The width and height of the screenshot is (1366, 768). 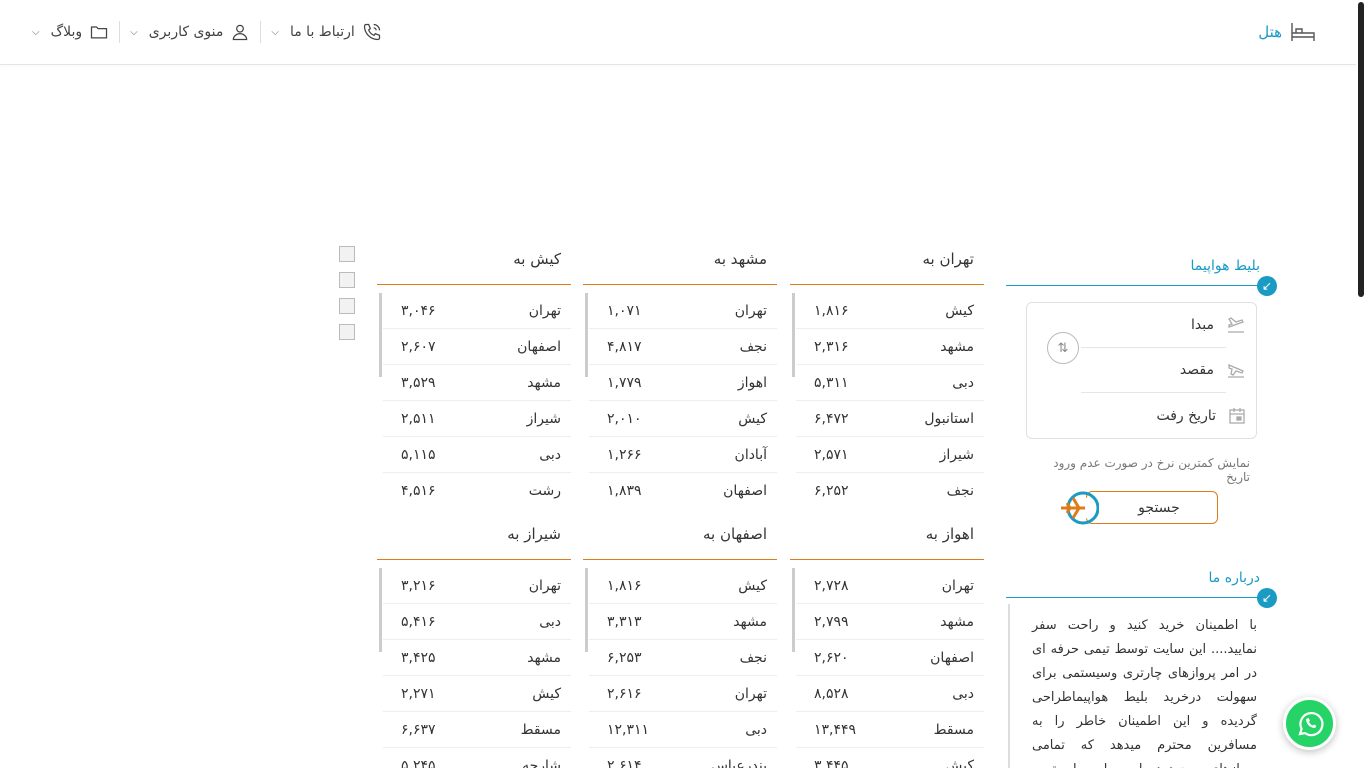 What do you see at coordinates (831, 490) in the screenshot?
I see `route-price: ۶,۲۵۲` at bounding box center [831, 490].